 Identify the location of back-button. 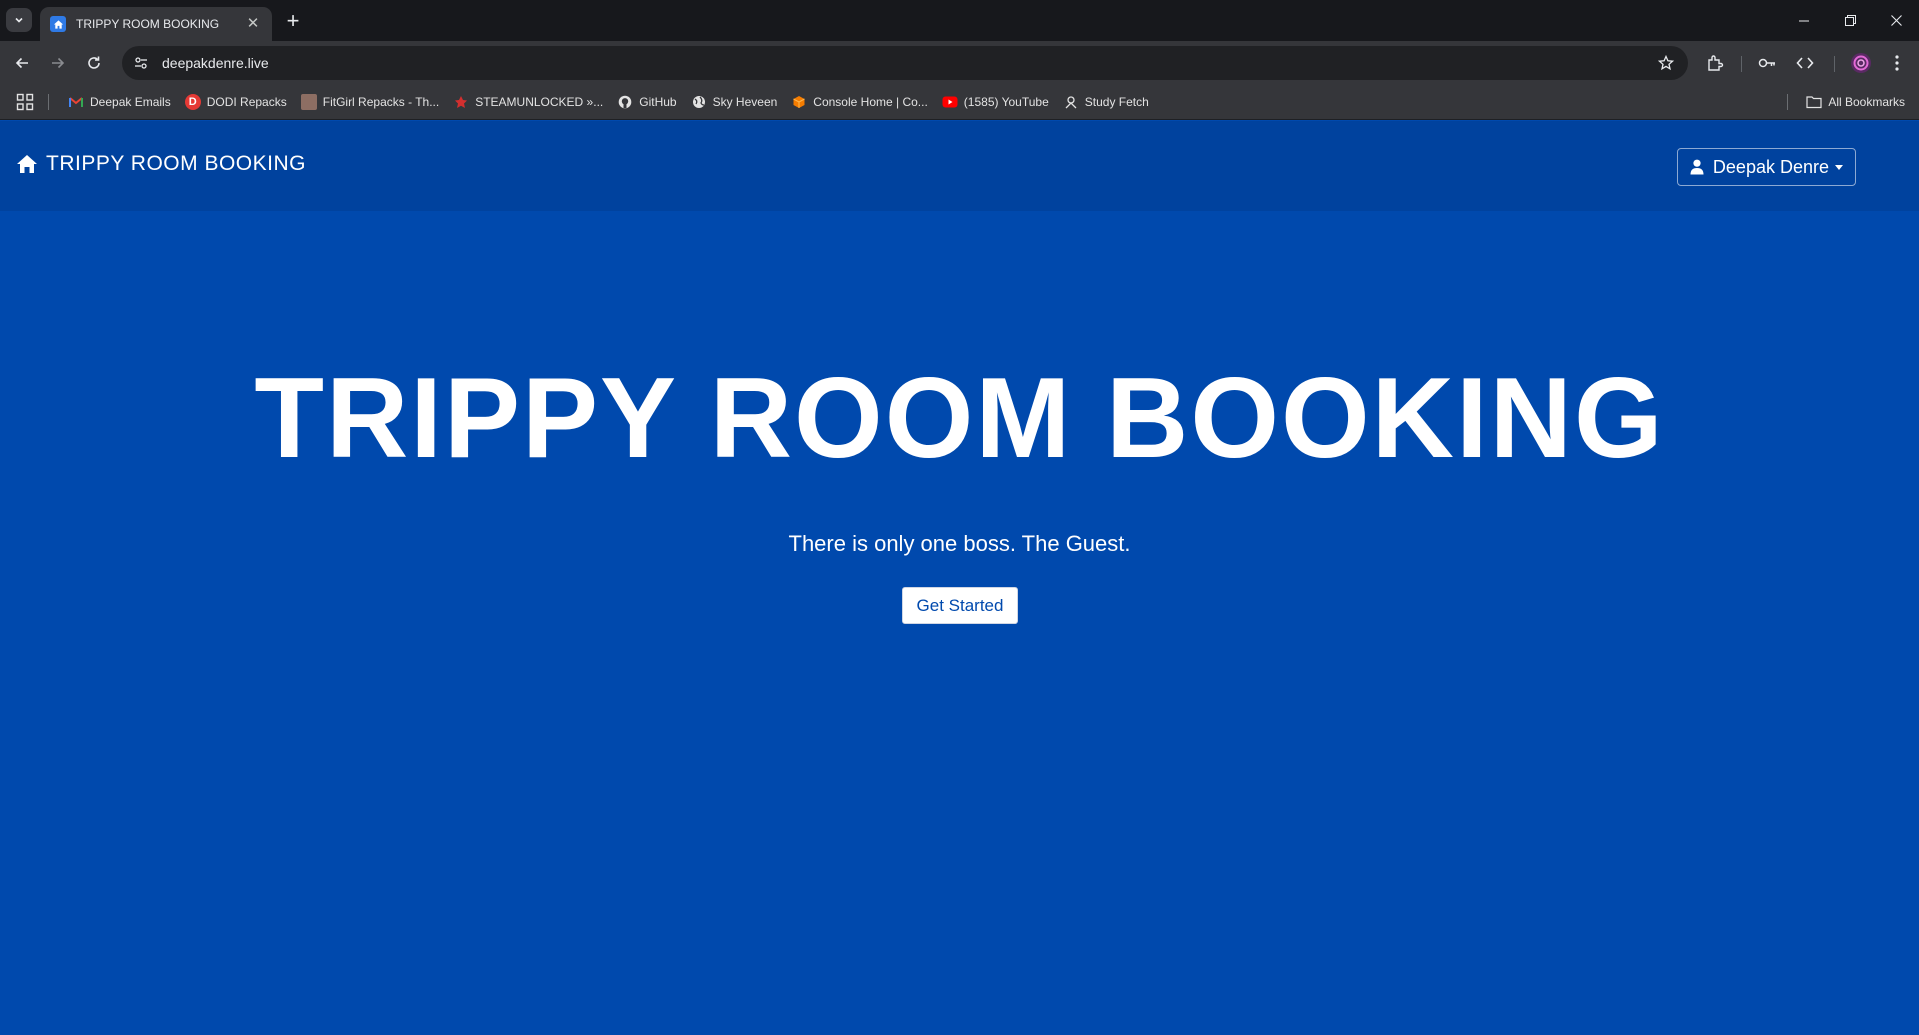
(22, 63).